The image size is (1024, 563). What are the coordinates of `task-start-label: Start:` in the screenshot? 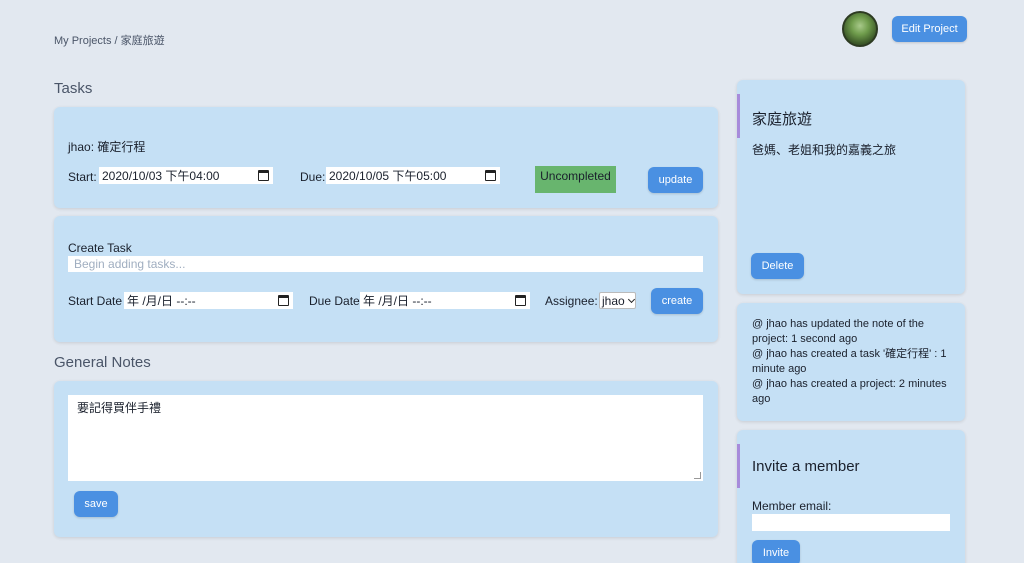 It's located at (82, 177).